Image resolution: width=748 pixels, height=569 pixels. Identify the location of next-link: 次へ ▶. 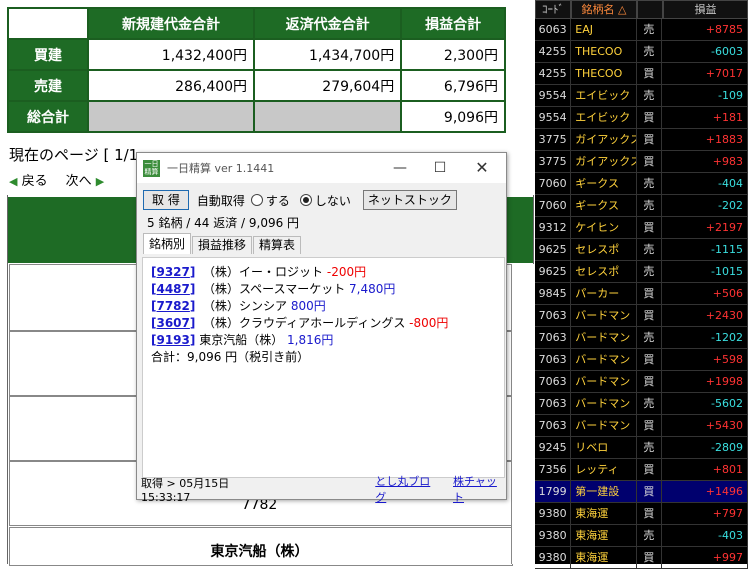
(85, 179).